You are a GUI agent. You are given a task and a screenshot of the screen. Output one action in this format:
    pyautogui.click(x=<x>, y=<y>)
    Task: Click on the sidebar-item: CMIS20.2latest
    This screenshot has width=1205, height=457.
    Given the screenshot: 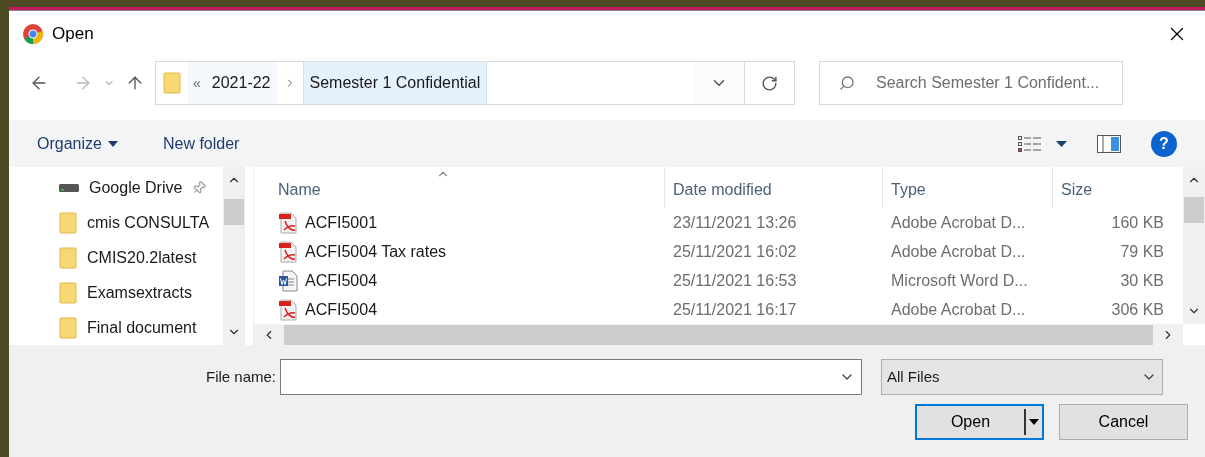 What is the action you would take?
    pyautogui.click(x=141, y=258)
    